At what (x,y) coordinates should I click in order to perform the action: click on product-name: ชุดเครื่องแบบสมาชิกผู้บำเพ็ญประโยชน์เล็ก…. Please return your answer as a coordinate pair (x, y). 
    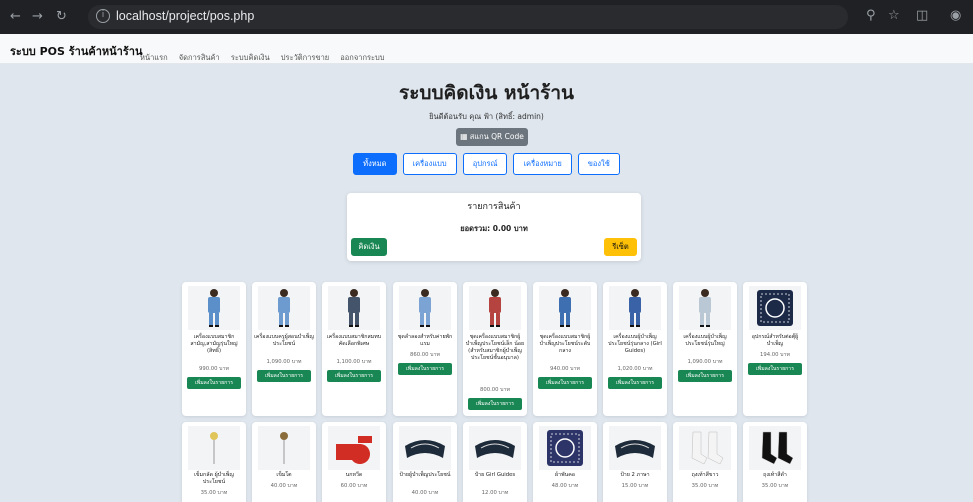
    Looking at the image, I should click on (495, 347).